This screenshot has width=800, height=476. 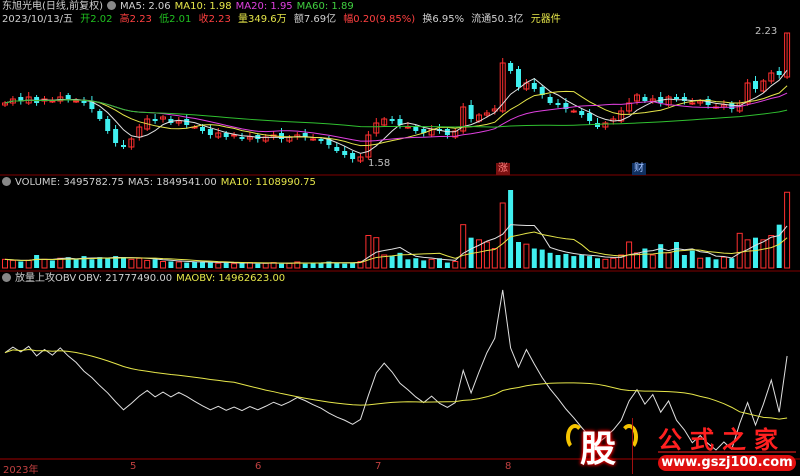 I want to click on x-label: 5, so click(x=133, y=466).